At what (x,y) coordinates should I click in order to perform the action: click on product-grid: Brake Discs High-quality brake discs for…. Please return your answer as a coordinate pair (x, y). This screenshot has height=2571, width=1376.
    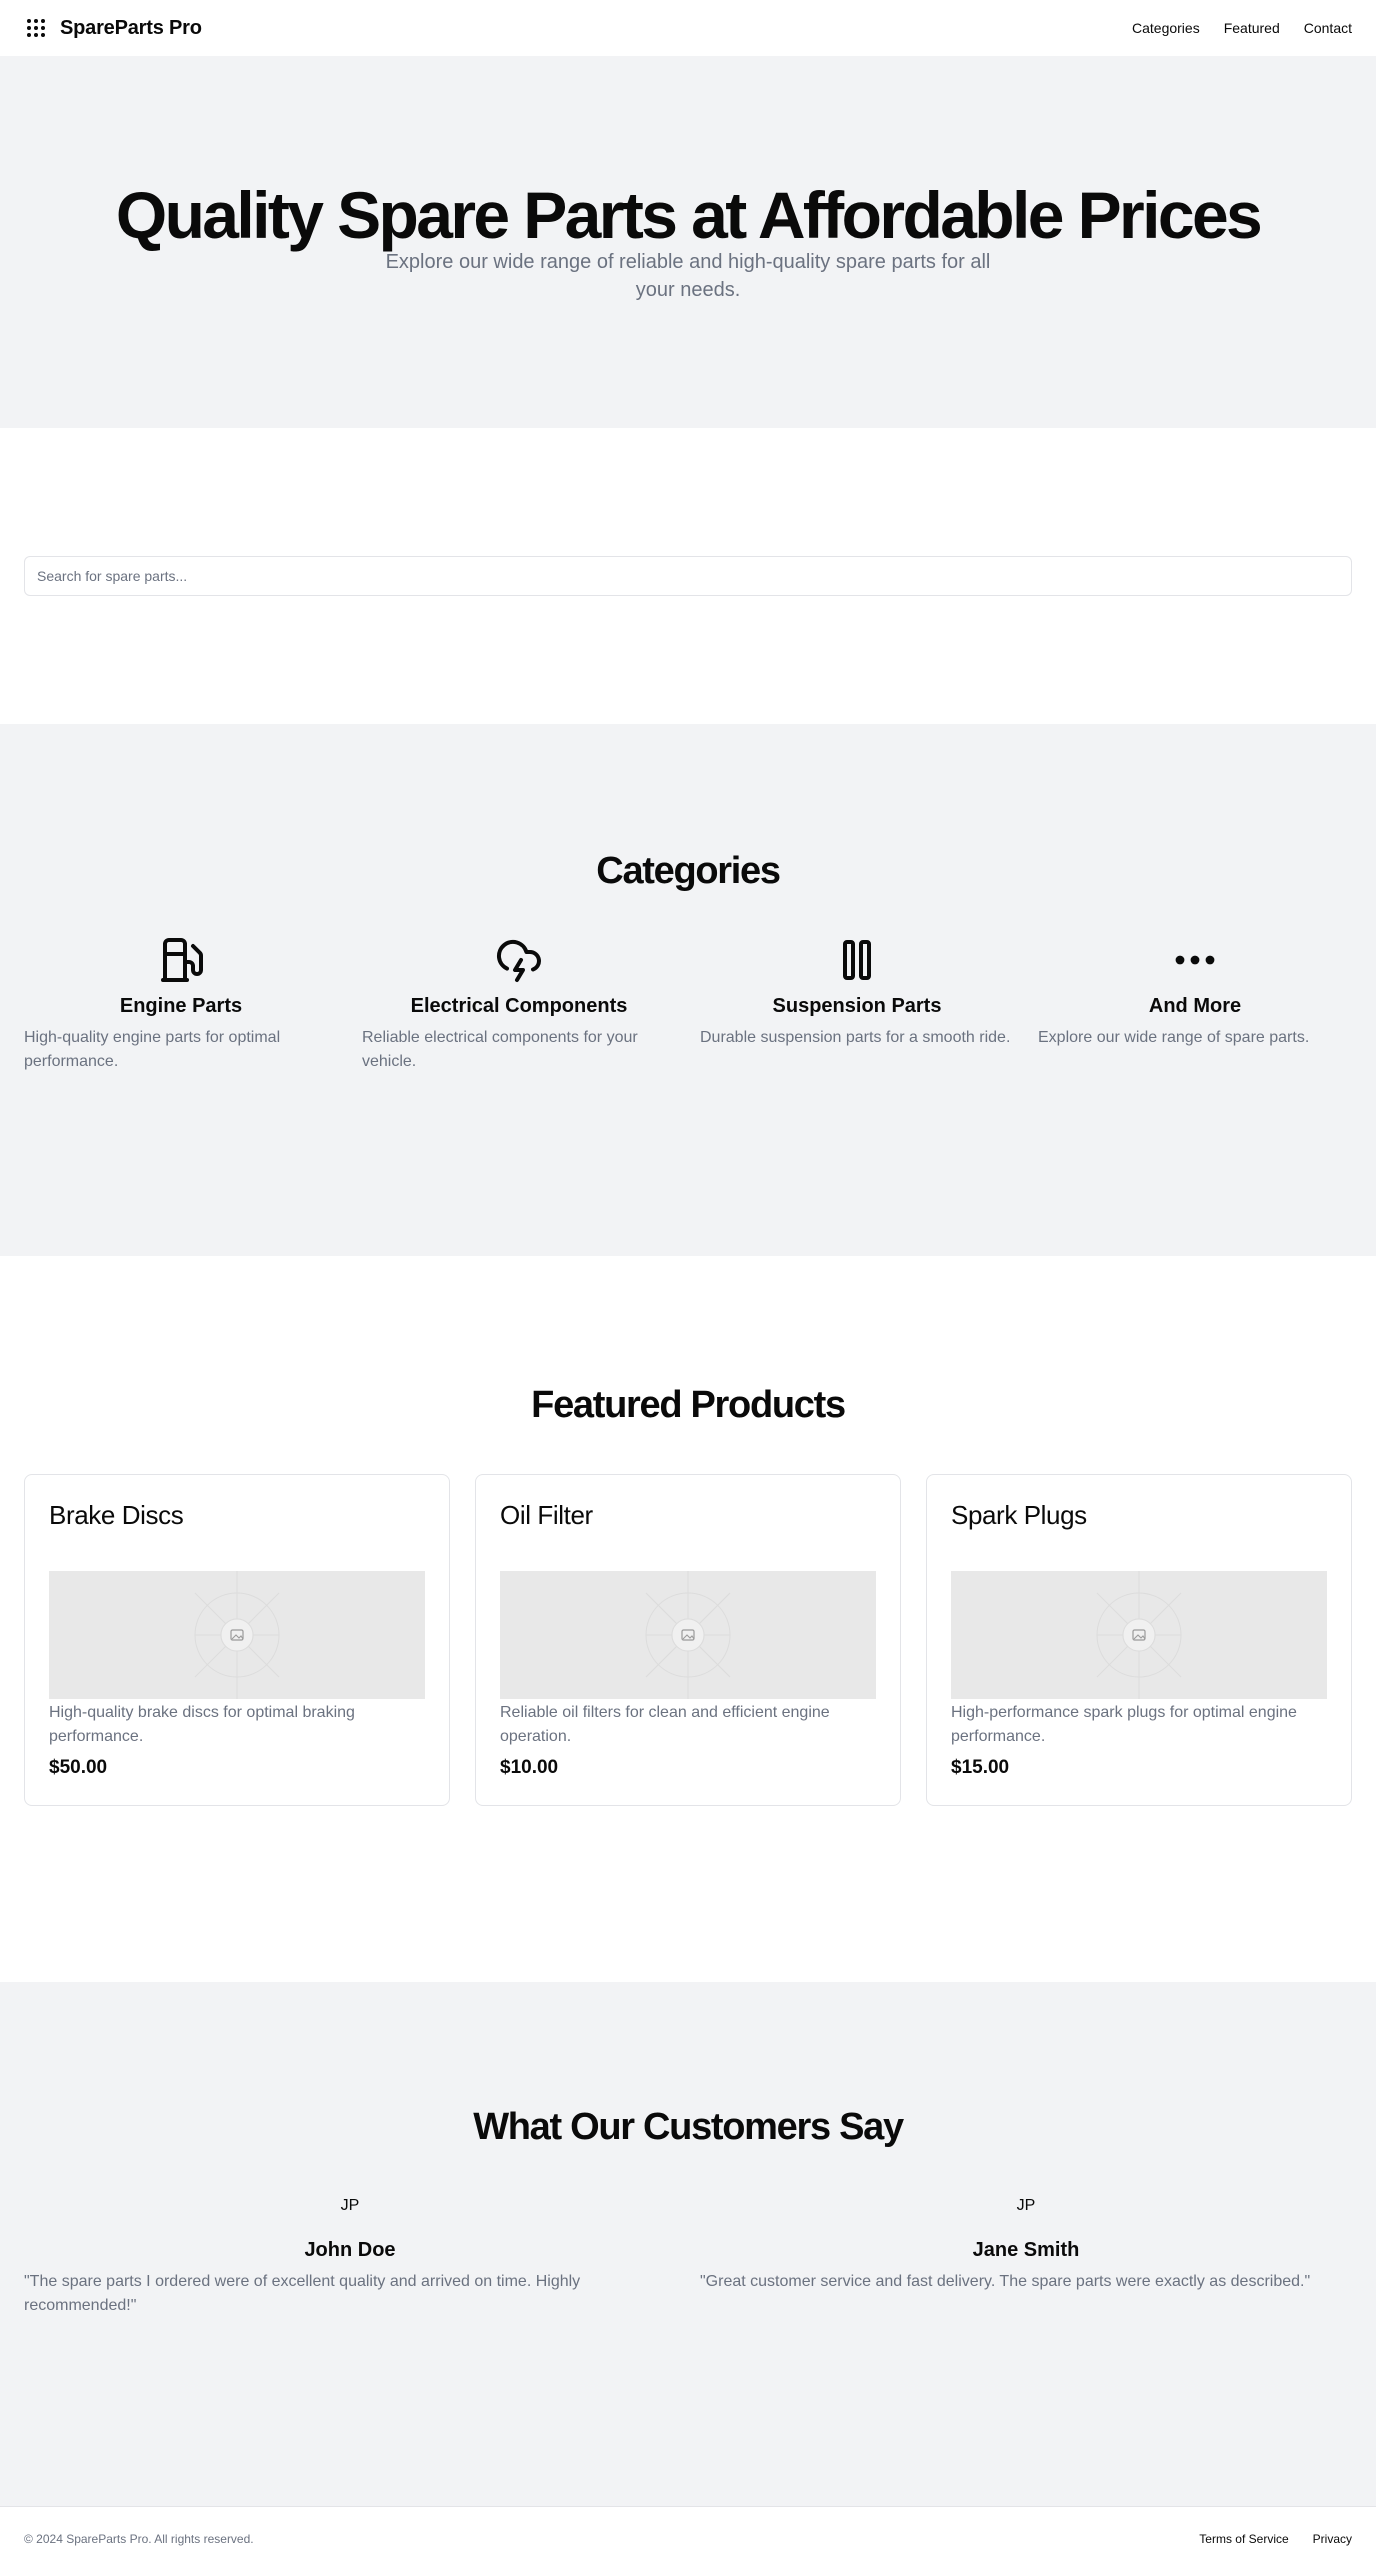
    Looking at the image, I should click on (688, 1640).